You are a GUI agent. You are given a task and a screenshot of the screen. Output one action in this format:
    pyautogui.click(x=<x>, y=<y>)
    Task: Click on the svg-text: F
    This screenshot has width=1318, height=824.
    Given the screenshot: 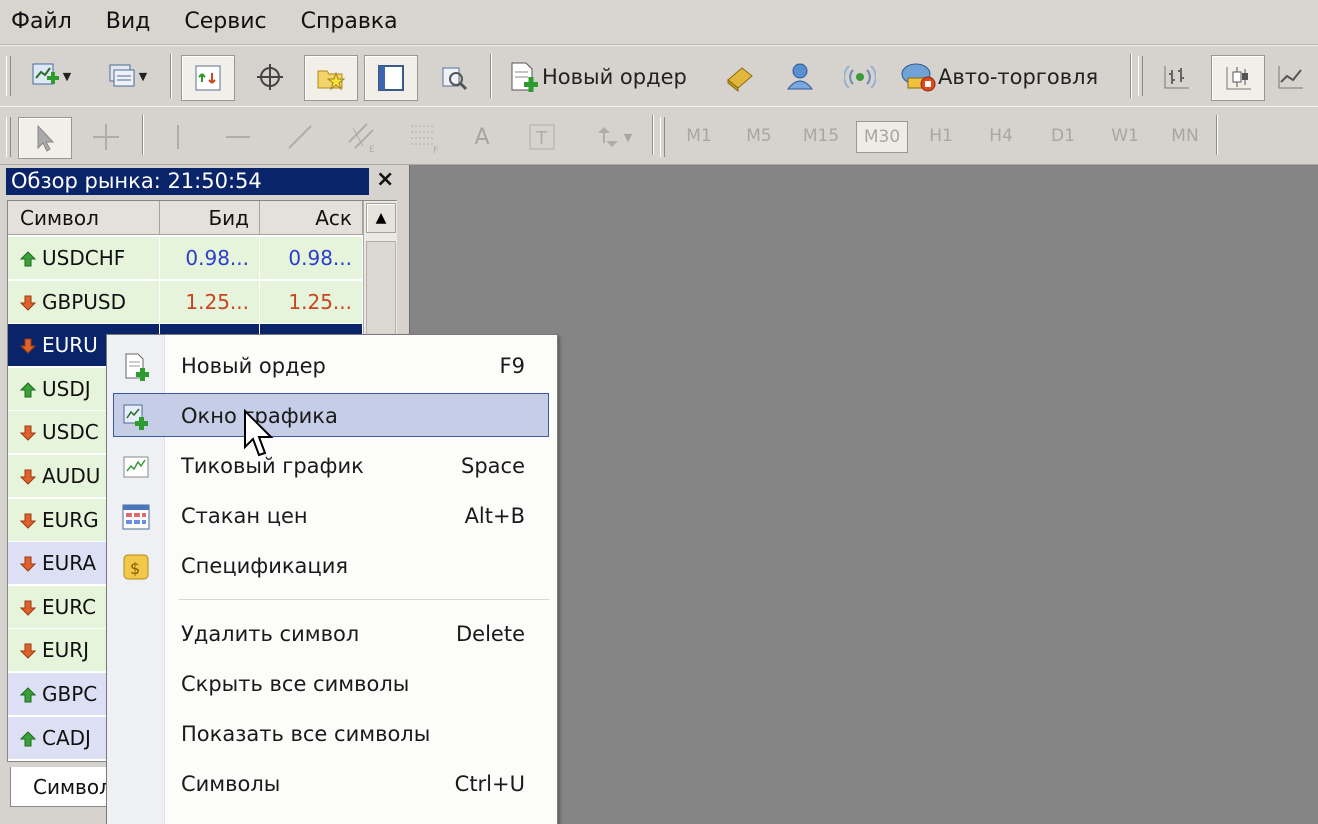 What is the action you would take?
    pyautogui.click(x=435, y=150)
    